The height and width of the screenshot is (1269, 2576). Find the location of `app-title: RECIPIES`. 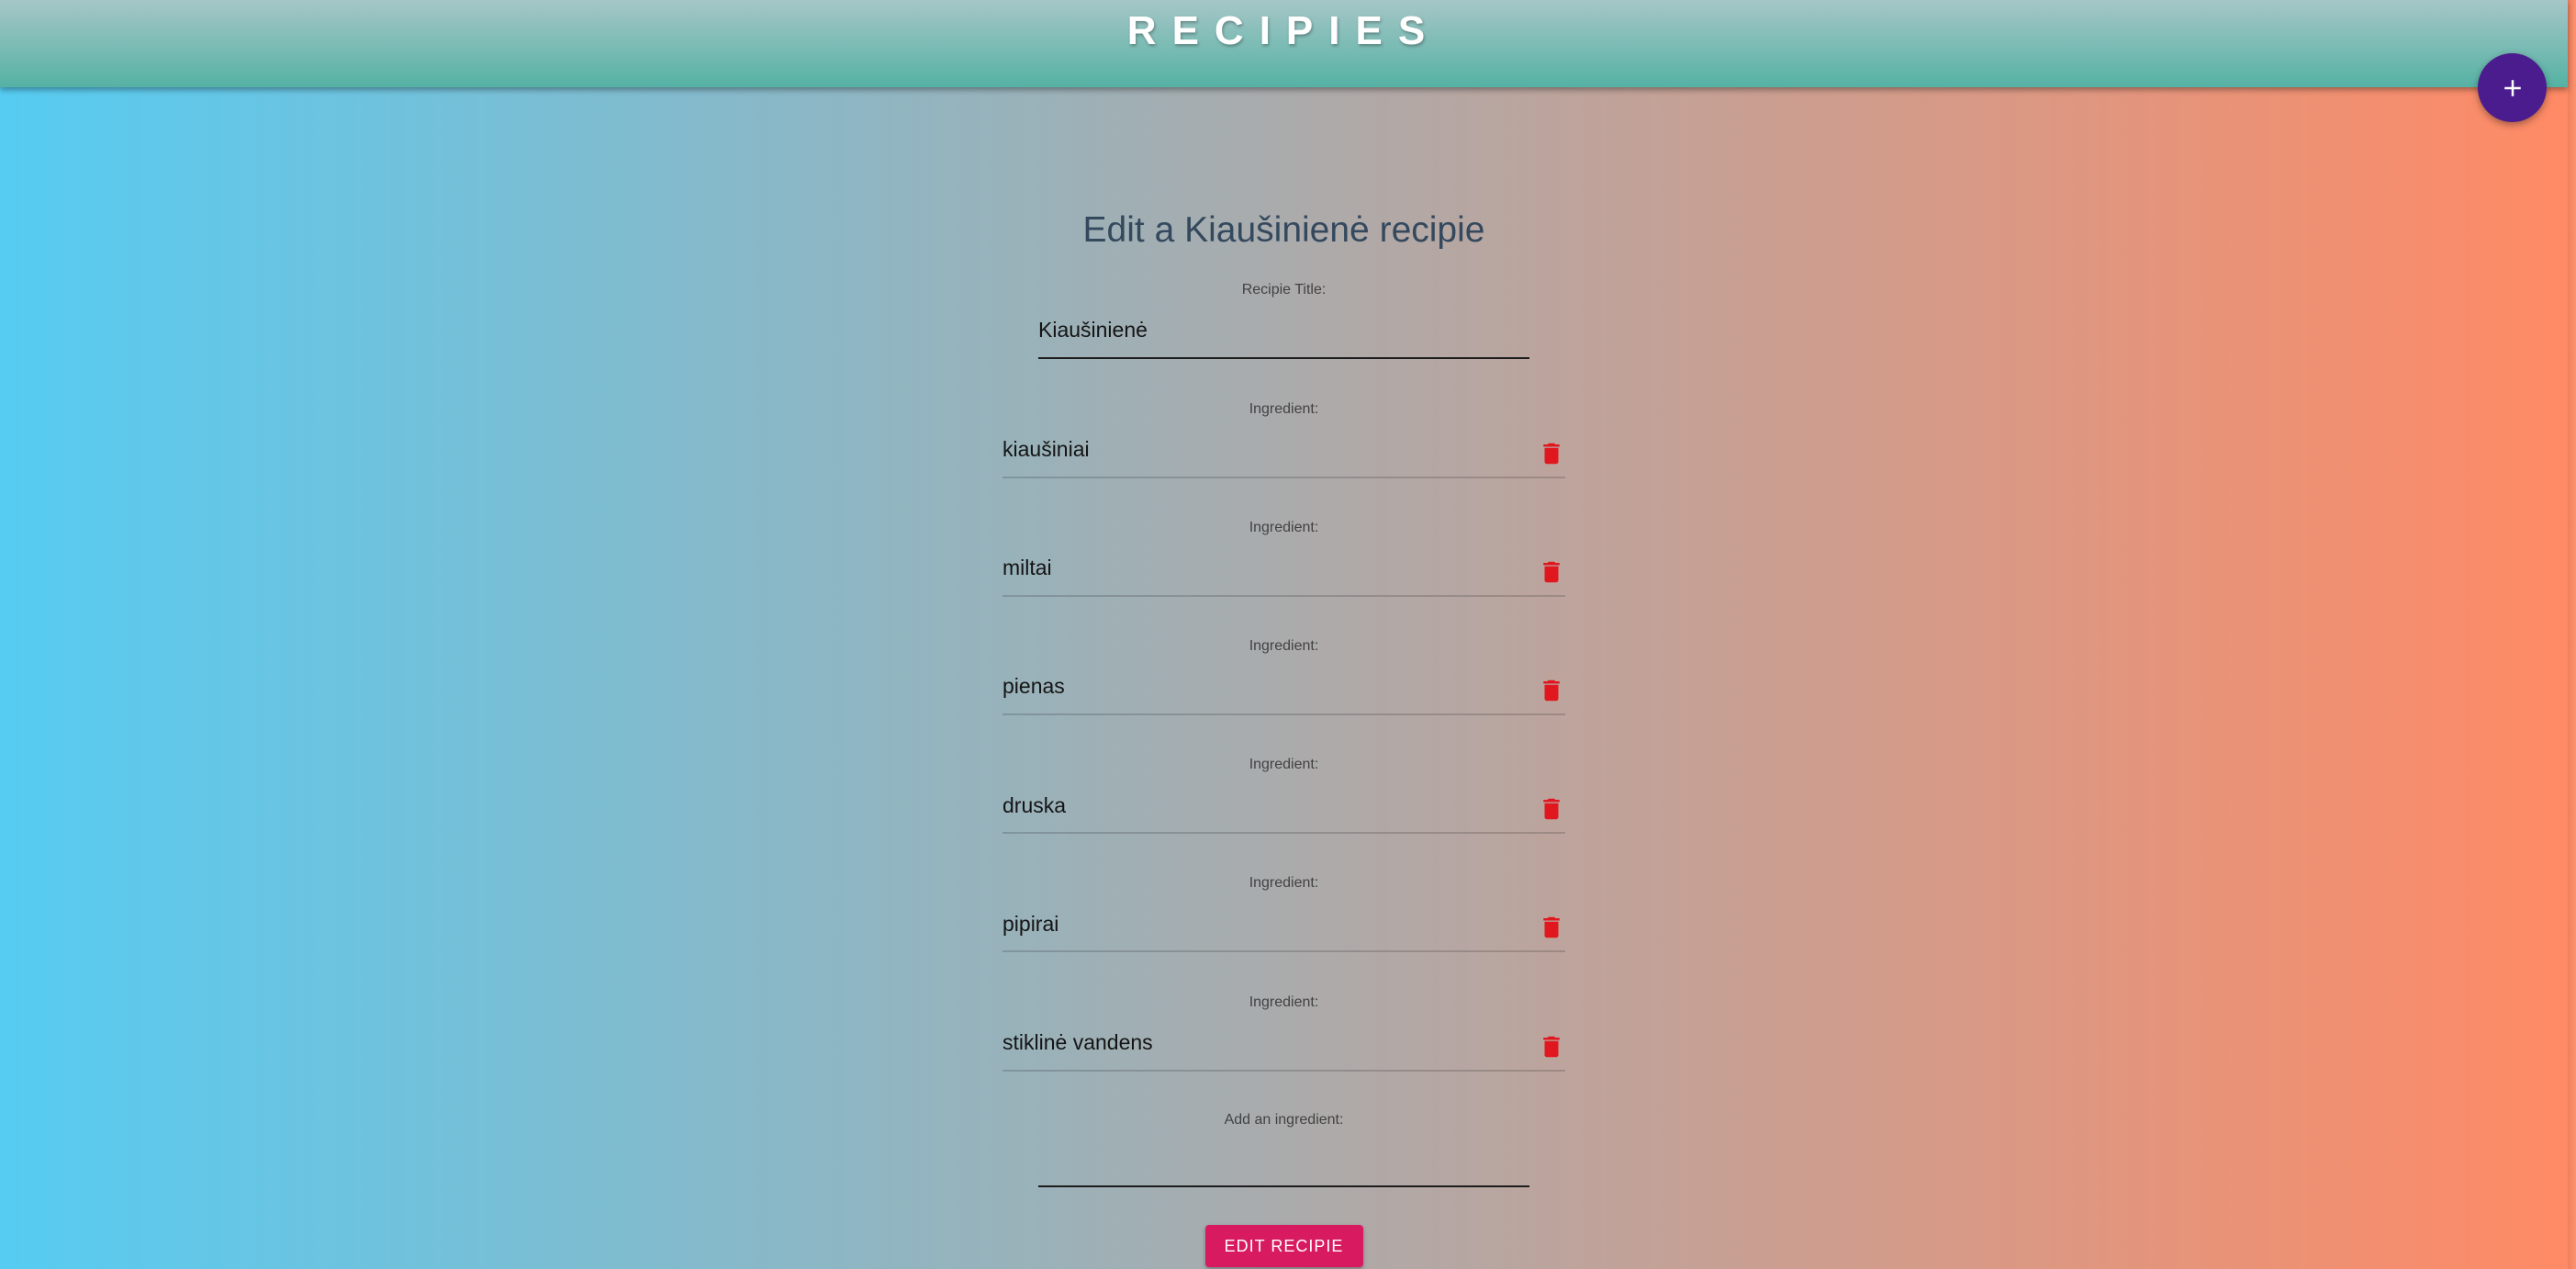

app-title: RECIPIES is located at coordinates (1283, 30).